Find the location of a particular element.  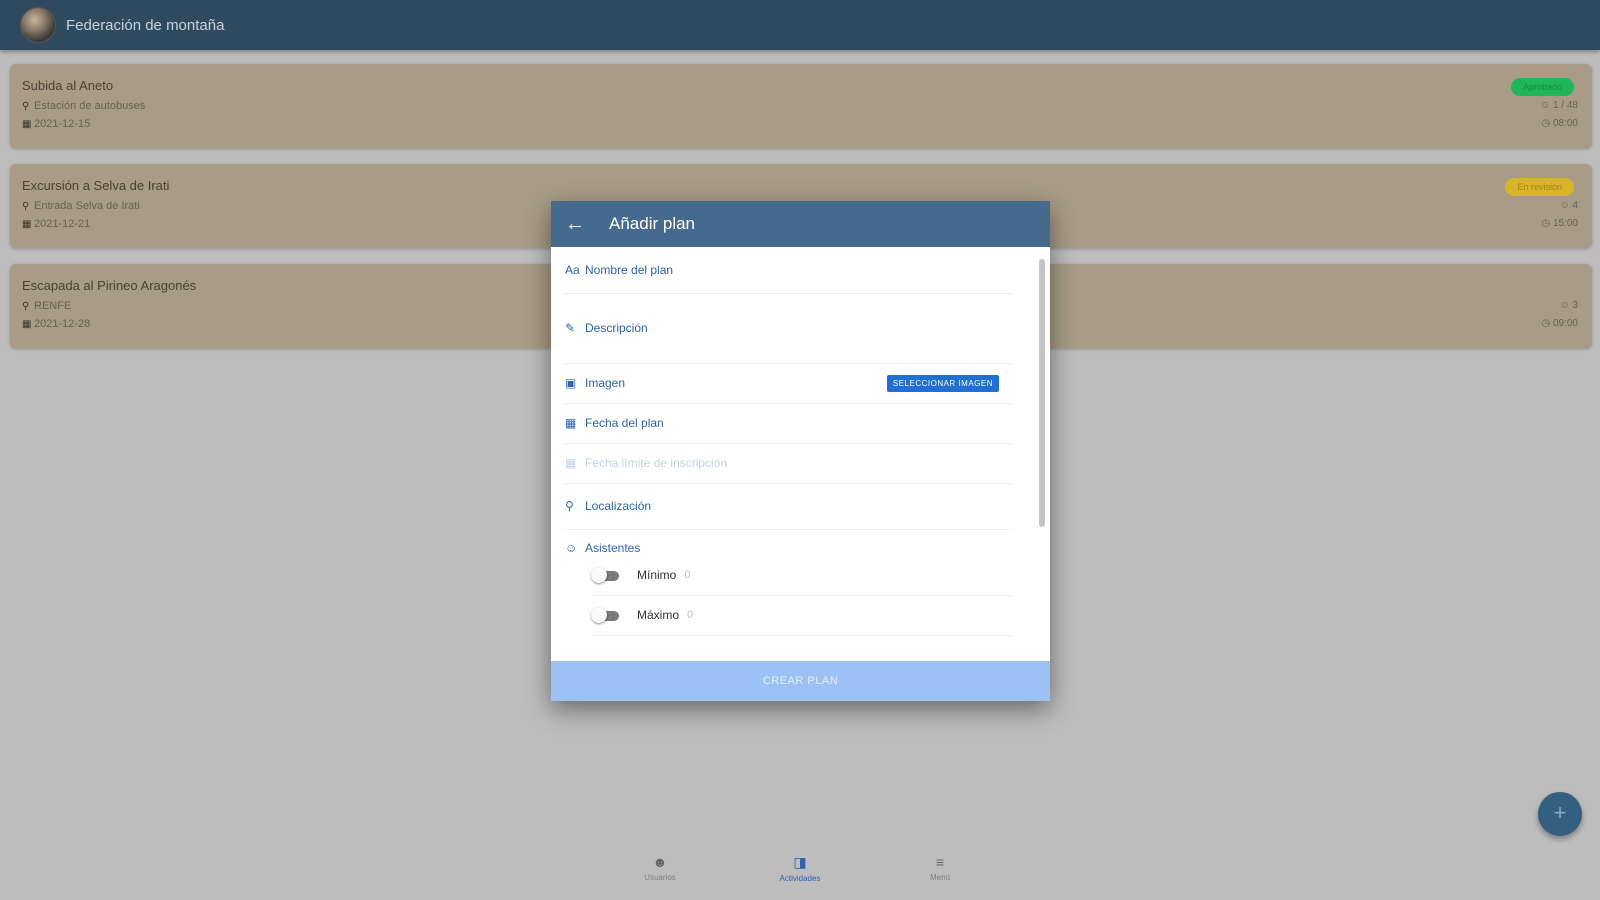

plan-time: ◷ 15:00 is located at coordinates (1559, 223).